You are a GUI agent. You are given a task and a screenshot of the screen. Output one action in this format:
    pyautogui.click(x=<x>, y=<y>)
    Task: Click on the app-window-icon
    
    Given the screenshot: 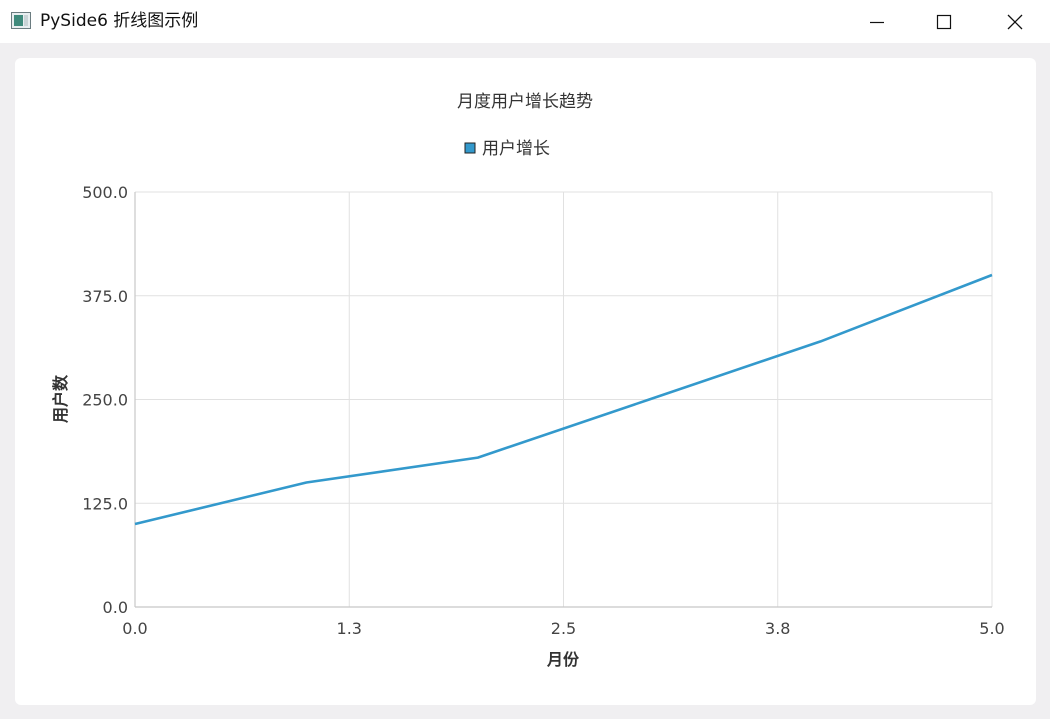 What is the action you would take?
    pyautogui.click(x=21, y=20)
    